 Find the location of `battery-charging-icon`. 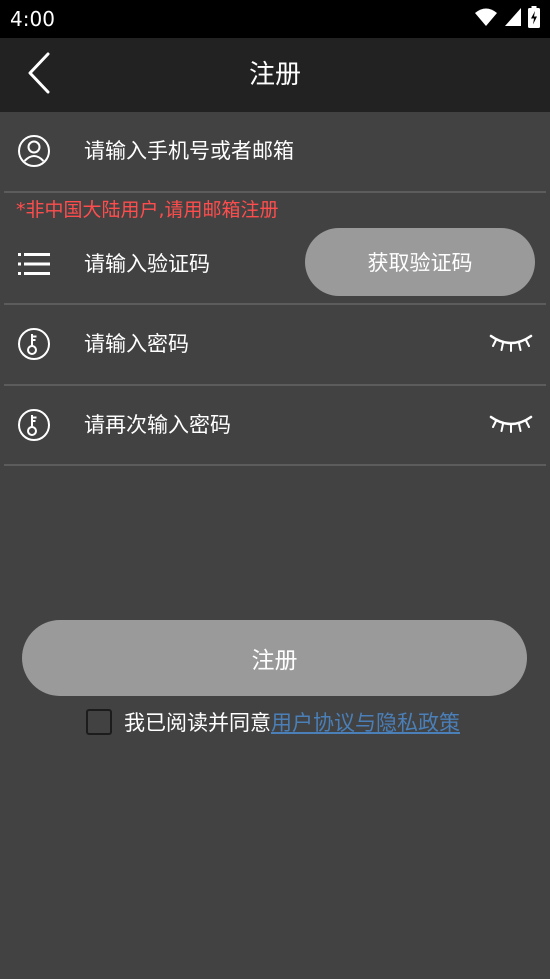

battery-charging-icon is located at coordinates (534, 19).